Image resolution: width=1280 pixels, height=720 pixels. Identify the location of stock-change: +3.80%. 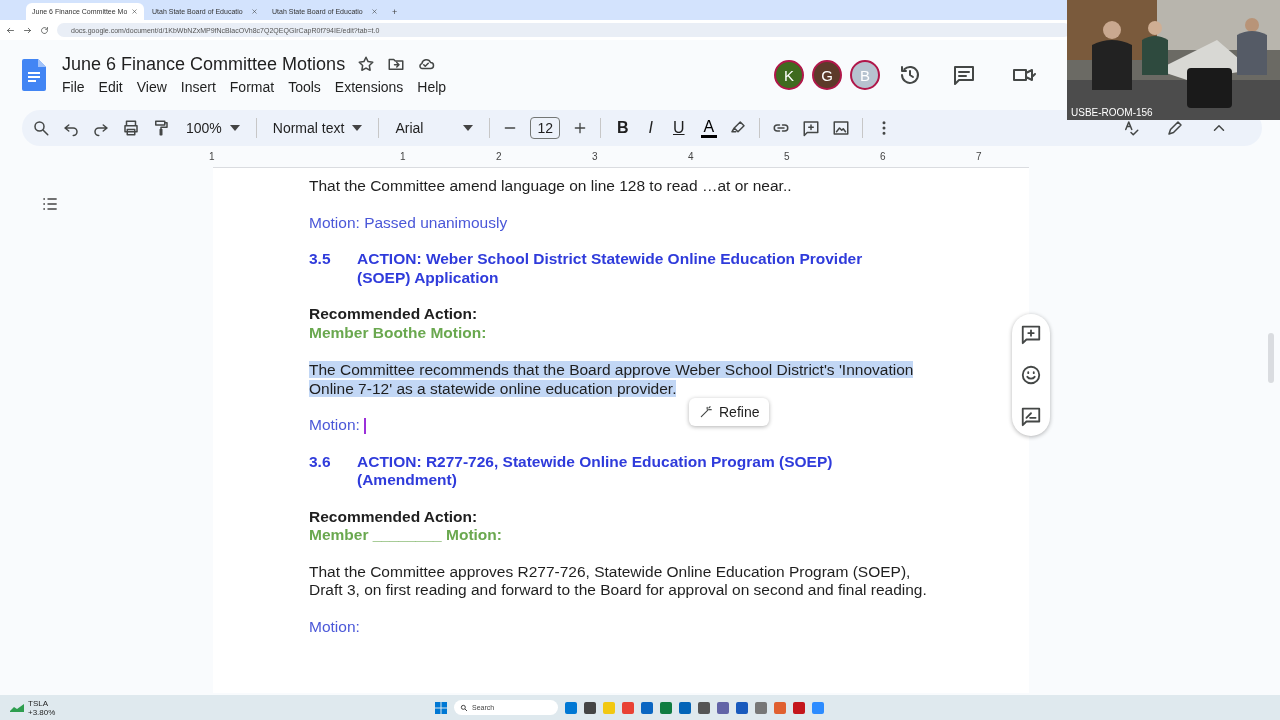
(42, 712).